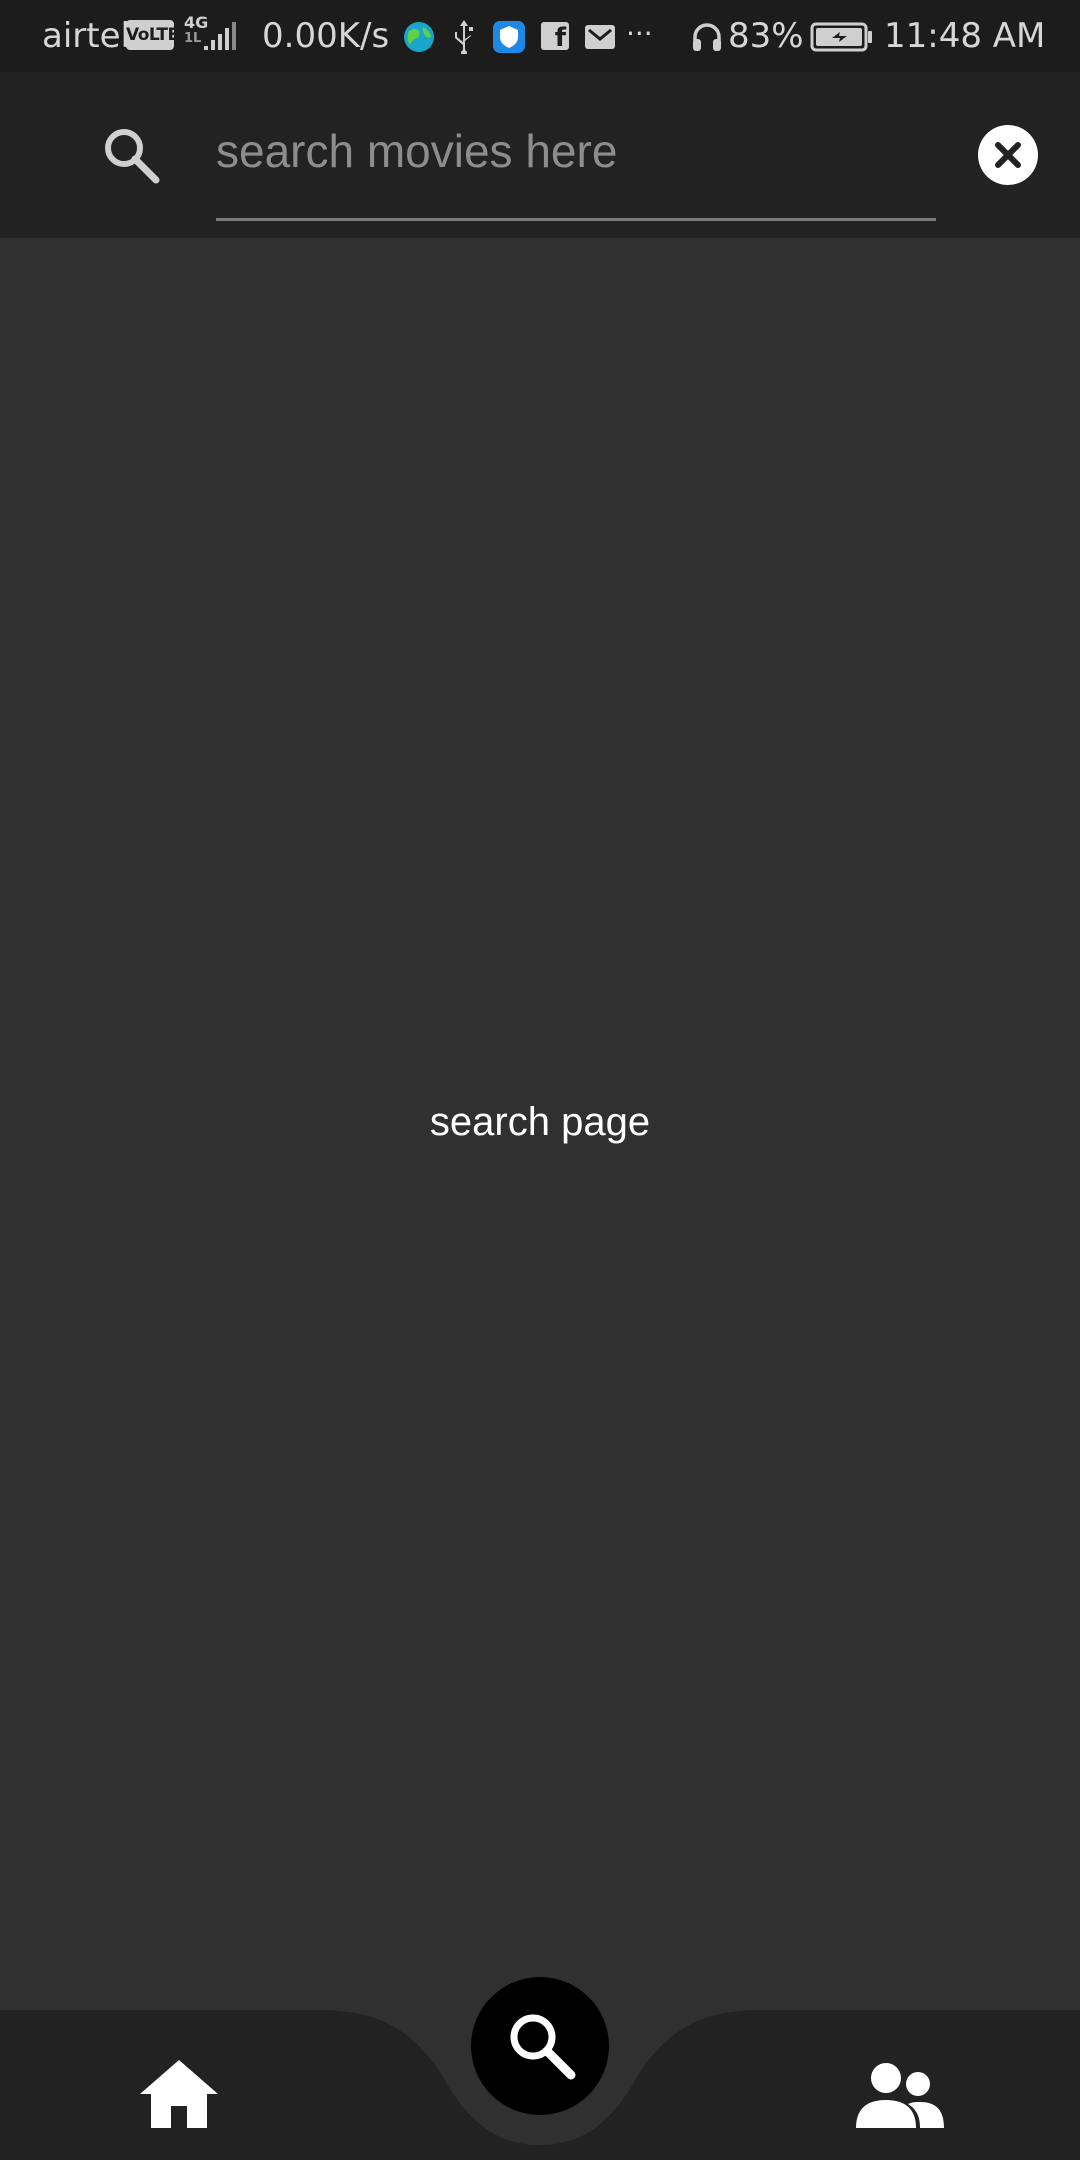 This screenshot has height=2160, width=1080. I want to click on nav-search-button, so click(540, 2046).